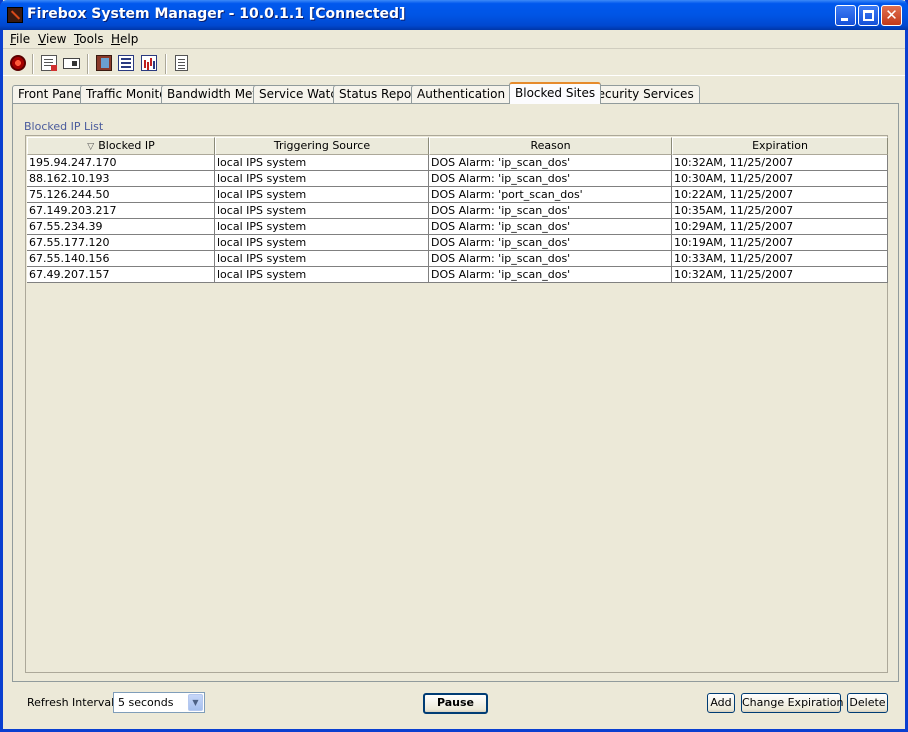  Describe the element at coordinates (121, 275) in the screenshot. I see `cell-blocked-ip: 67.49.207.157` at that location.